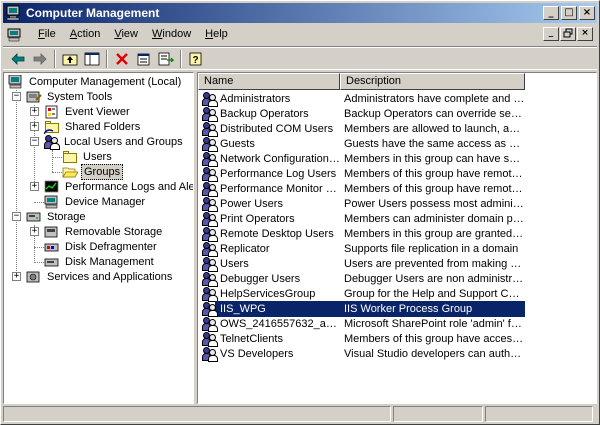 This screenshot has height=425, width=600. Describe the element at coordinates (101, 246) in the screenshot. I see `tree-item-disk-defragmenter: Disk Defragmenter` at that location.